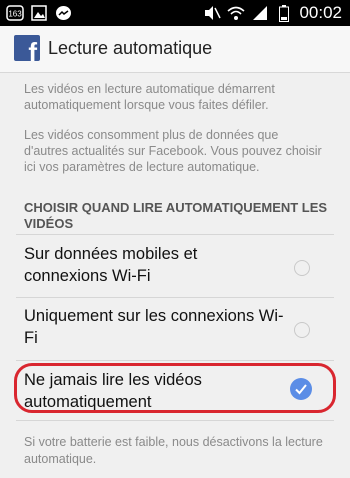 The width and height of the screenshot is (350, 478). What do you see at coordinates (130, 48) in the screenshot?
I see `page-title: Lecture automatique` at bounding box center [130, 48].